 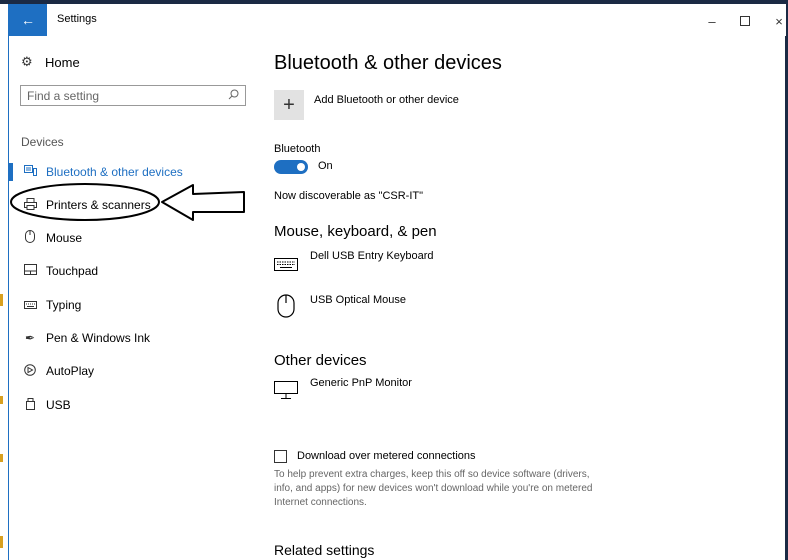 I want to click on sidebar-item-label: AutoPlay, so click(x=70, y=371).